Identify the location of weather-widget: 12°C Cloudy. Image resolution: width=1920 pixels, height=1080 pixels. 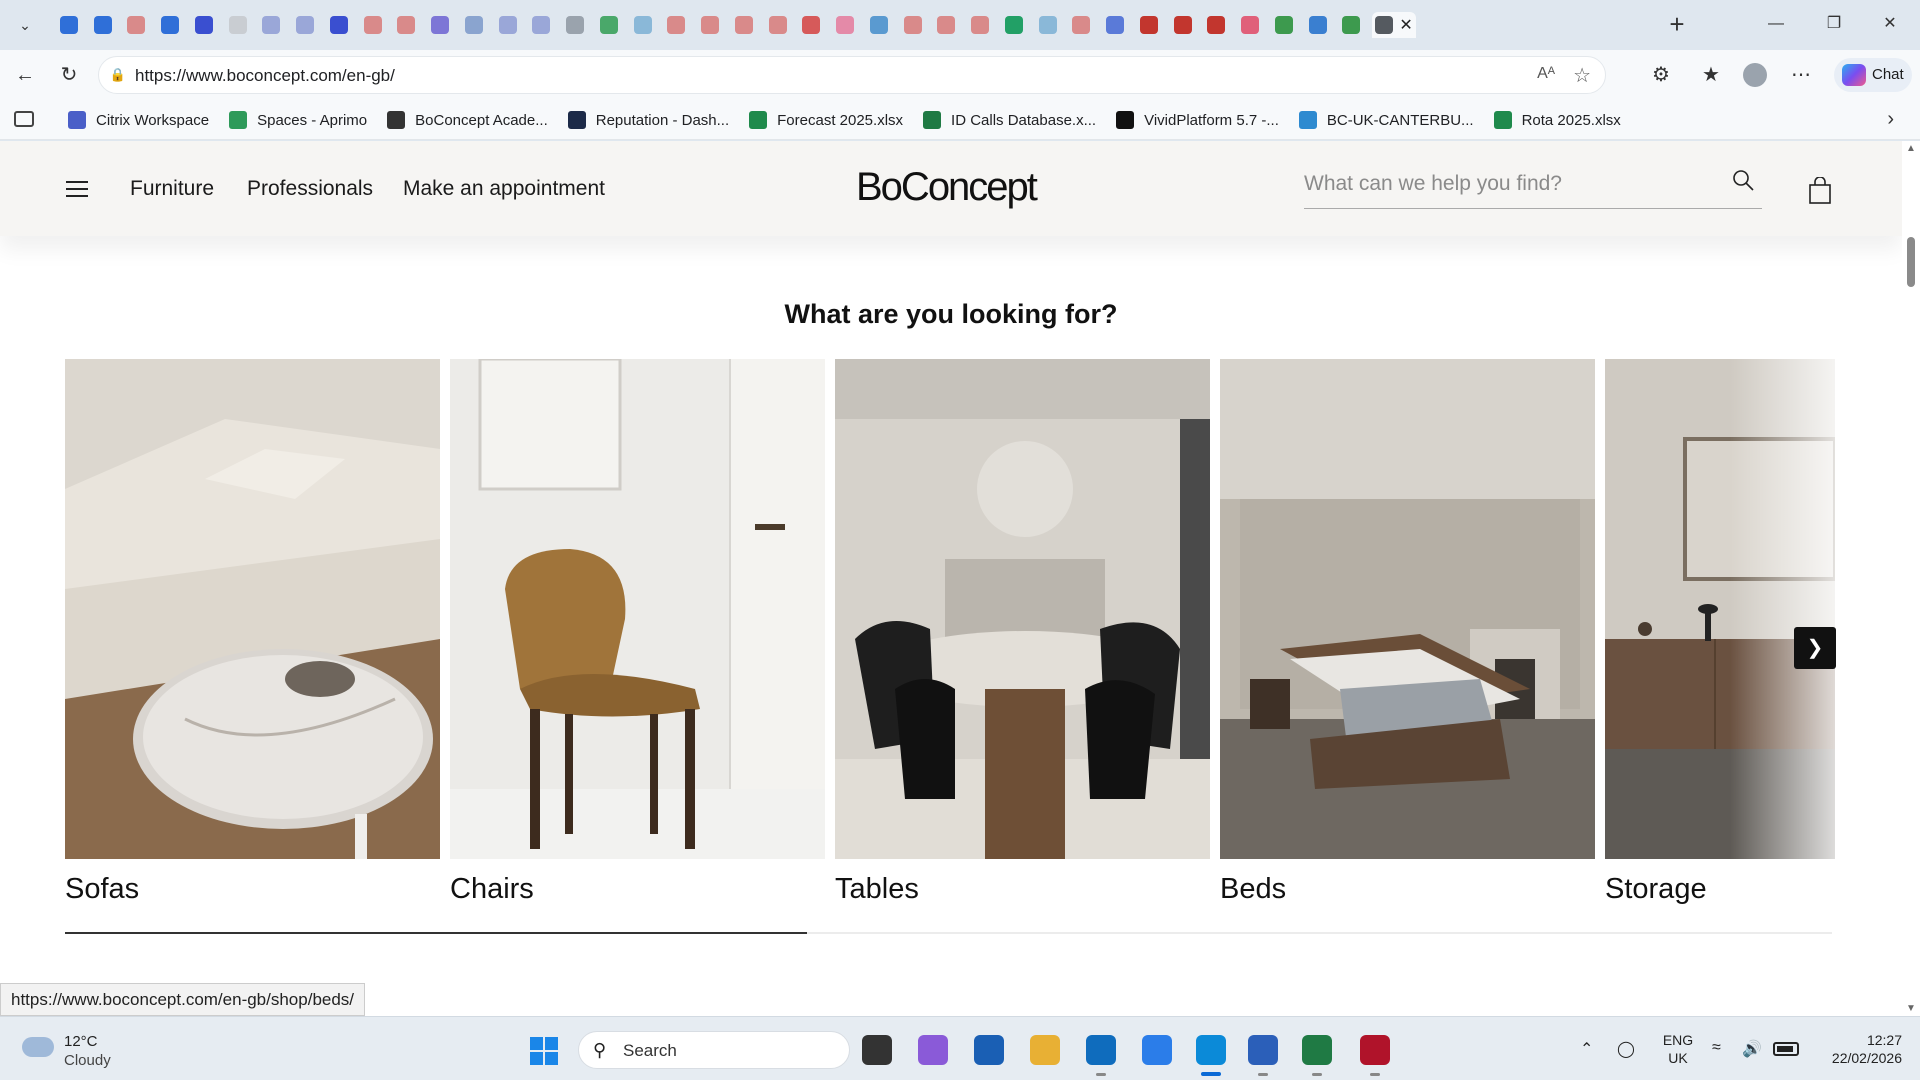
(72, 1051).